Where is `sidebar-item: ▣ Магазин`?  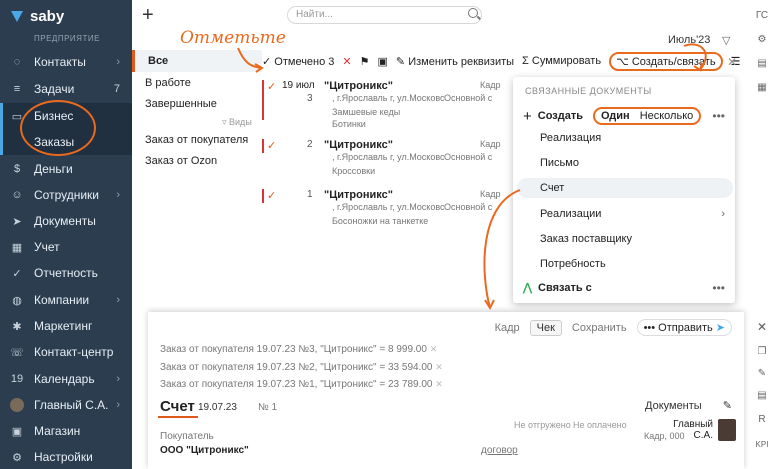
sidebar-item: ▣ Магазин is located at coordinates (66, 431).